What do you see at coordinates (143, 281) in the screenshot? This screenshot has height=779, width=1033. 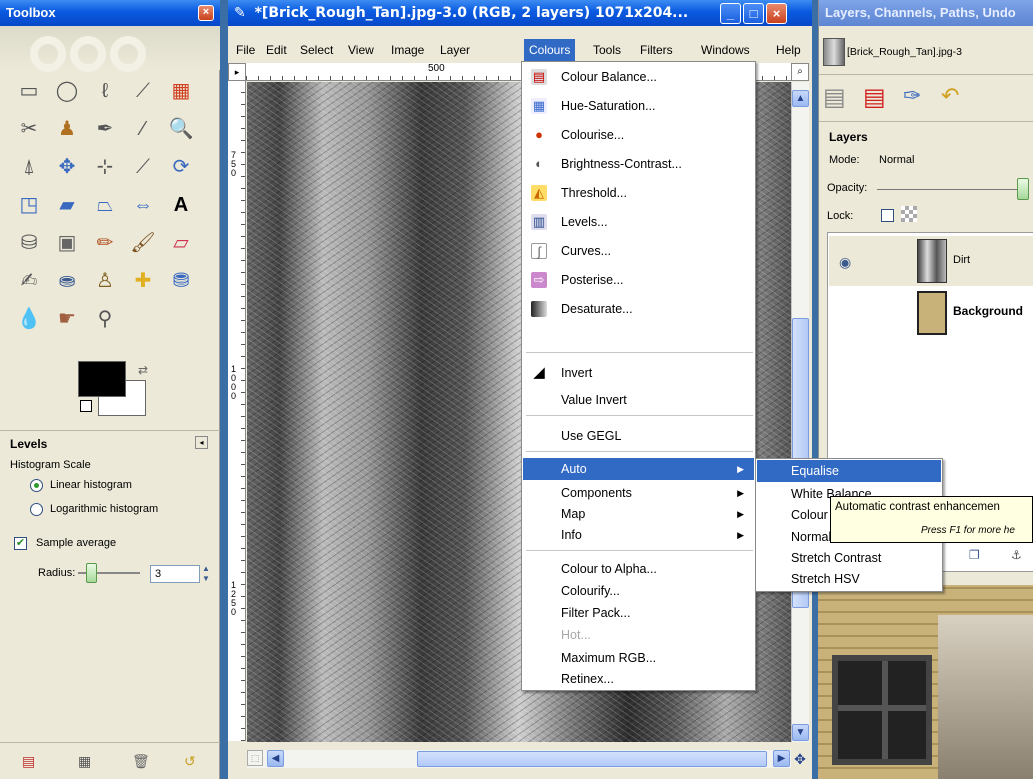 I see `heal-icon: ✚` at bounding box center [143, 281].